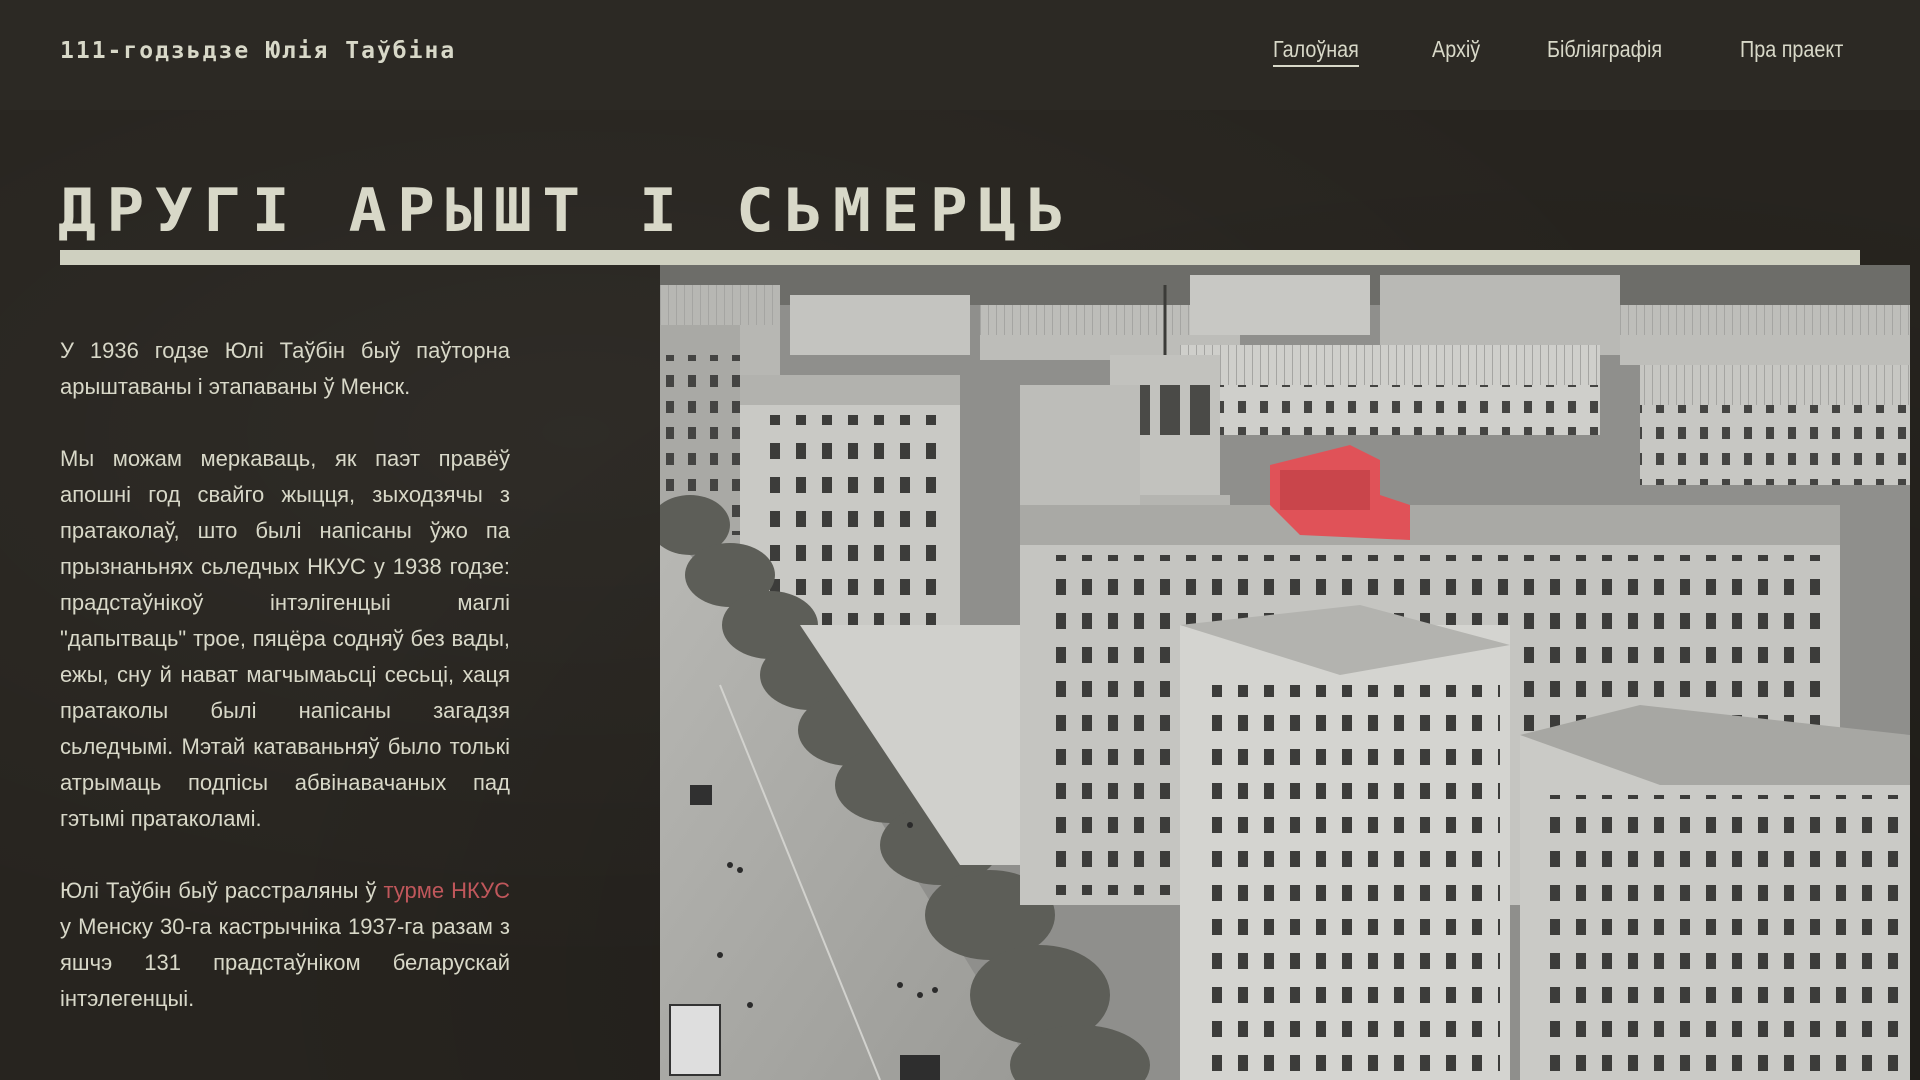  I want to click on nav-item-home: Галоўная, so click(1316, 51).